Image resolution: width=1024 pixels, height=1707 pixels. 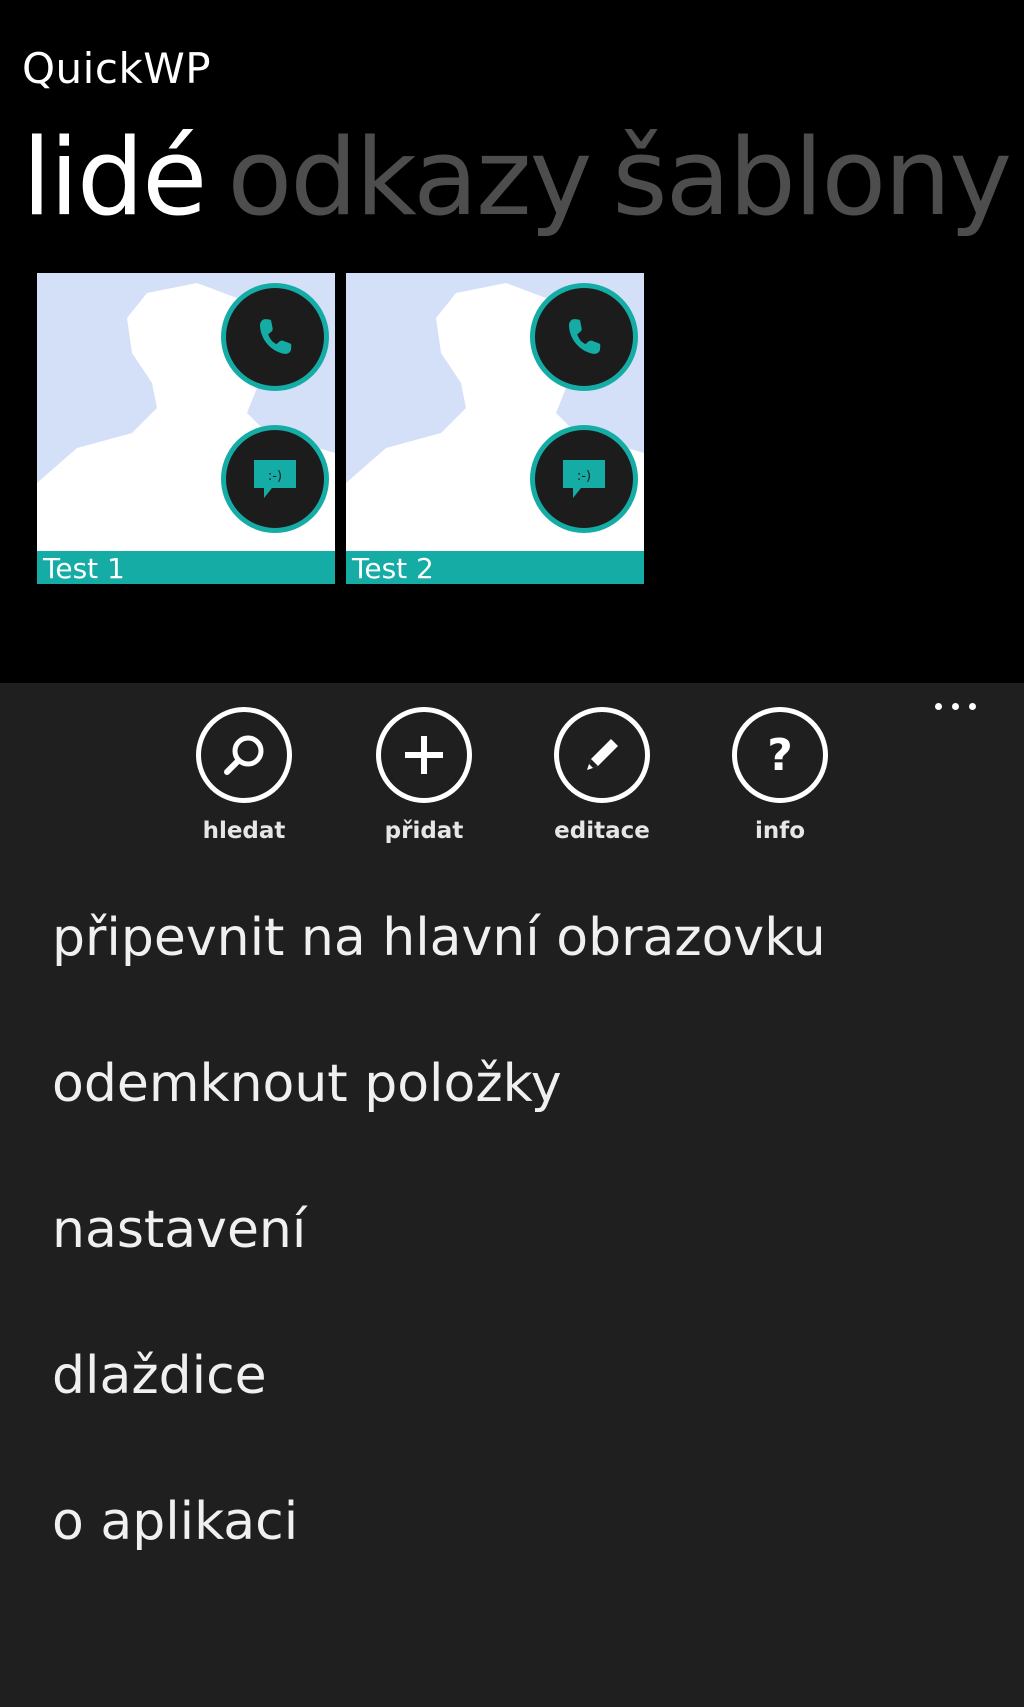 What do you see at coordinates (244, 755) in the screenshot?
I see `search-icon` at bounding box center [244, 755].